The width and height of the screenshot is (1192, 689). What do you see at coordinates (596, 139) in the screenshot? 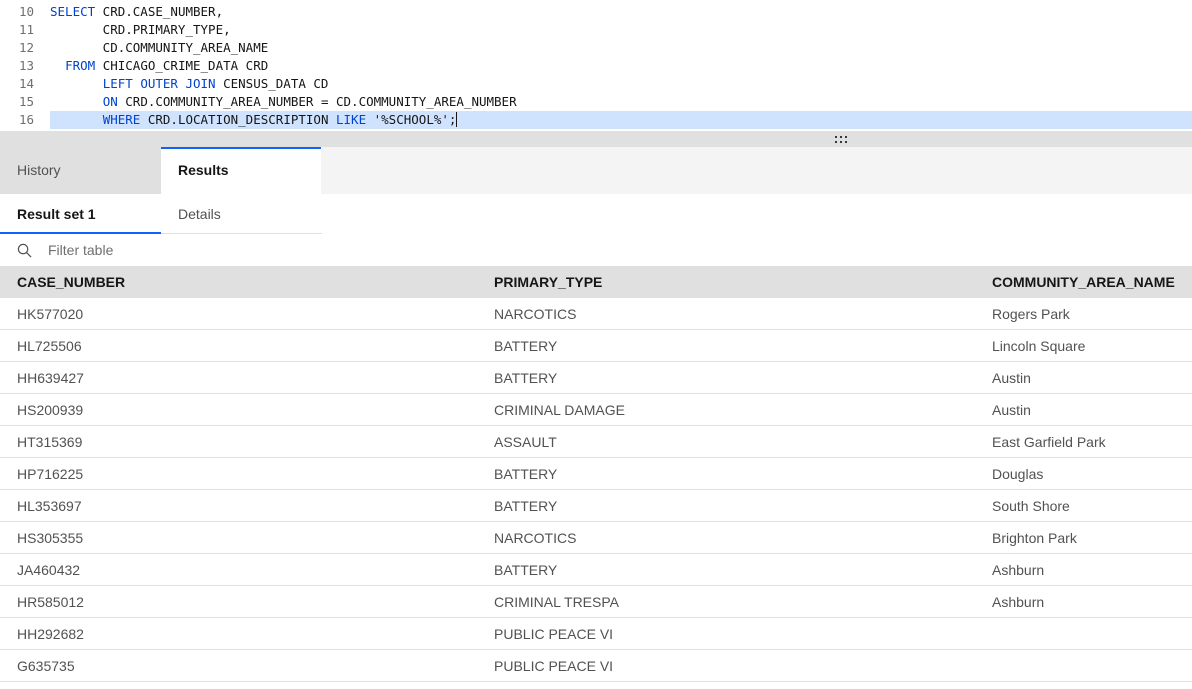
I see `pane-splitter` at bounding box center [596, 139].